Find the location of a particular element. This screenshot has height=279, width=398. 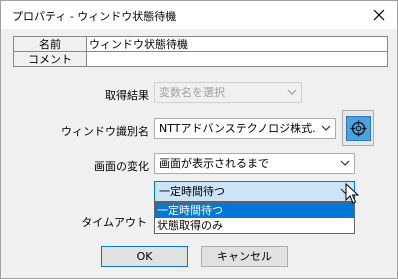

wait-mode-dropdown-list: 一定時間待つ 状態取得のみ is located at coordinates (254, 218).